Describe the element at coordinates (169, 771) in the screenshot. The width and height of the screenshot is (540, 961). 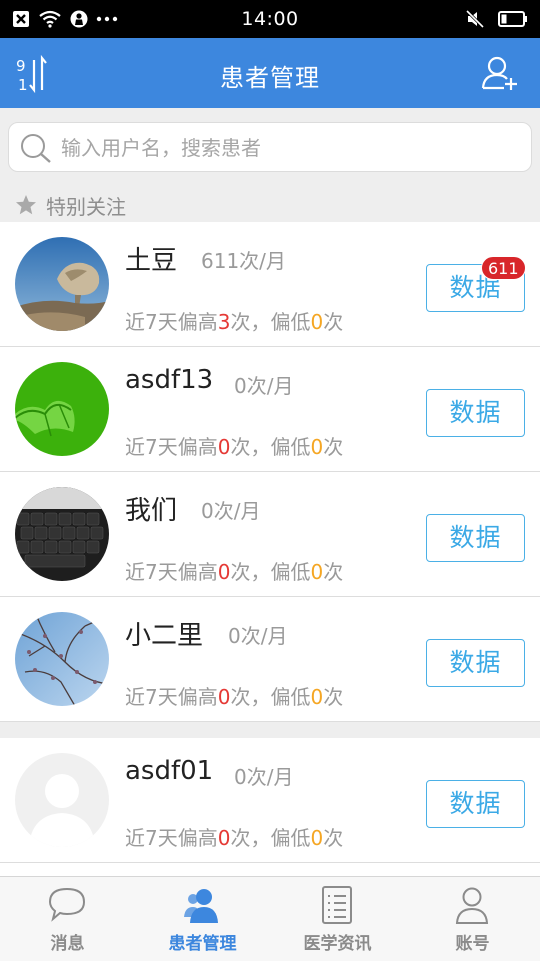
I see `patient-name: asdf01` at that location.